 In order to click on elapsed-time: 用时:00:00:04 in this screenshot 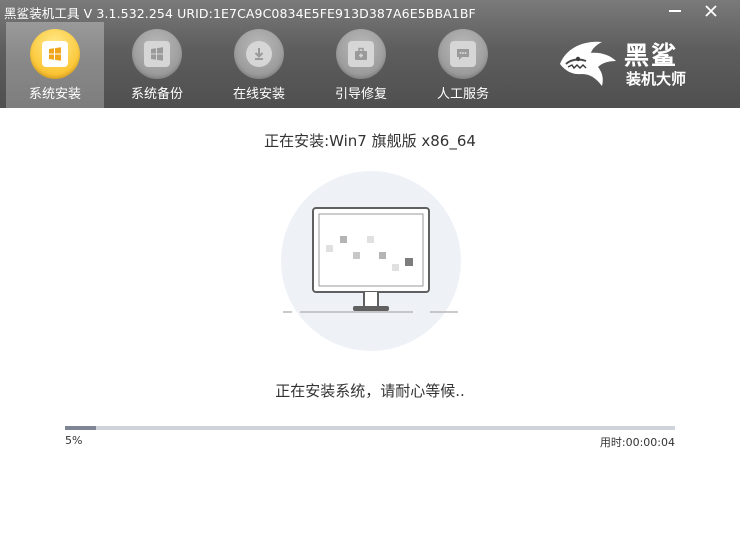, I will do `click(637, 442)`.